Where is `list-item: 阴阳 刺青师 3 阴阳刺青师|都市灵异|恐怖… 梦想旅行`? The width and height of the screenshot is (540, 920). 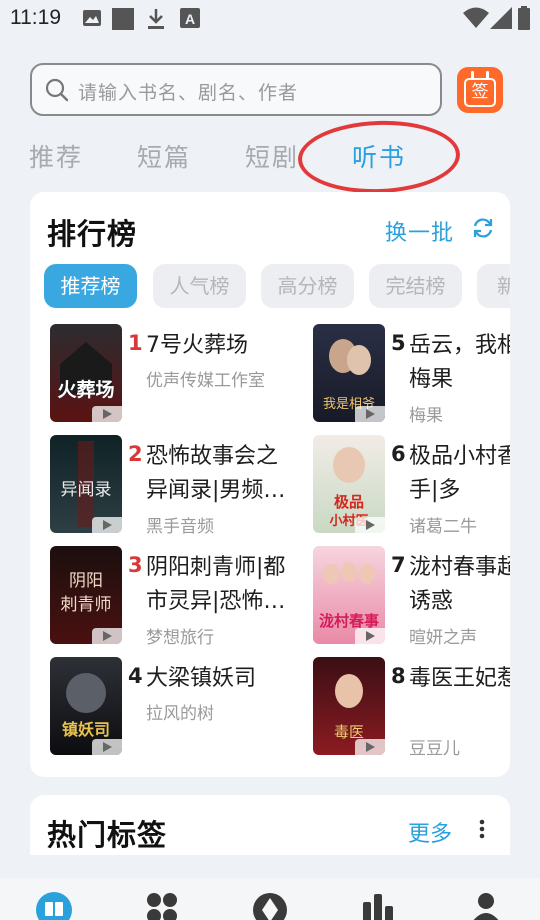 list-item: 阴阳 刺青师 3 阴阳刺青师|都市灵异|恐怖… 梦想旅行 is located at coordinates (170, 597).